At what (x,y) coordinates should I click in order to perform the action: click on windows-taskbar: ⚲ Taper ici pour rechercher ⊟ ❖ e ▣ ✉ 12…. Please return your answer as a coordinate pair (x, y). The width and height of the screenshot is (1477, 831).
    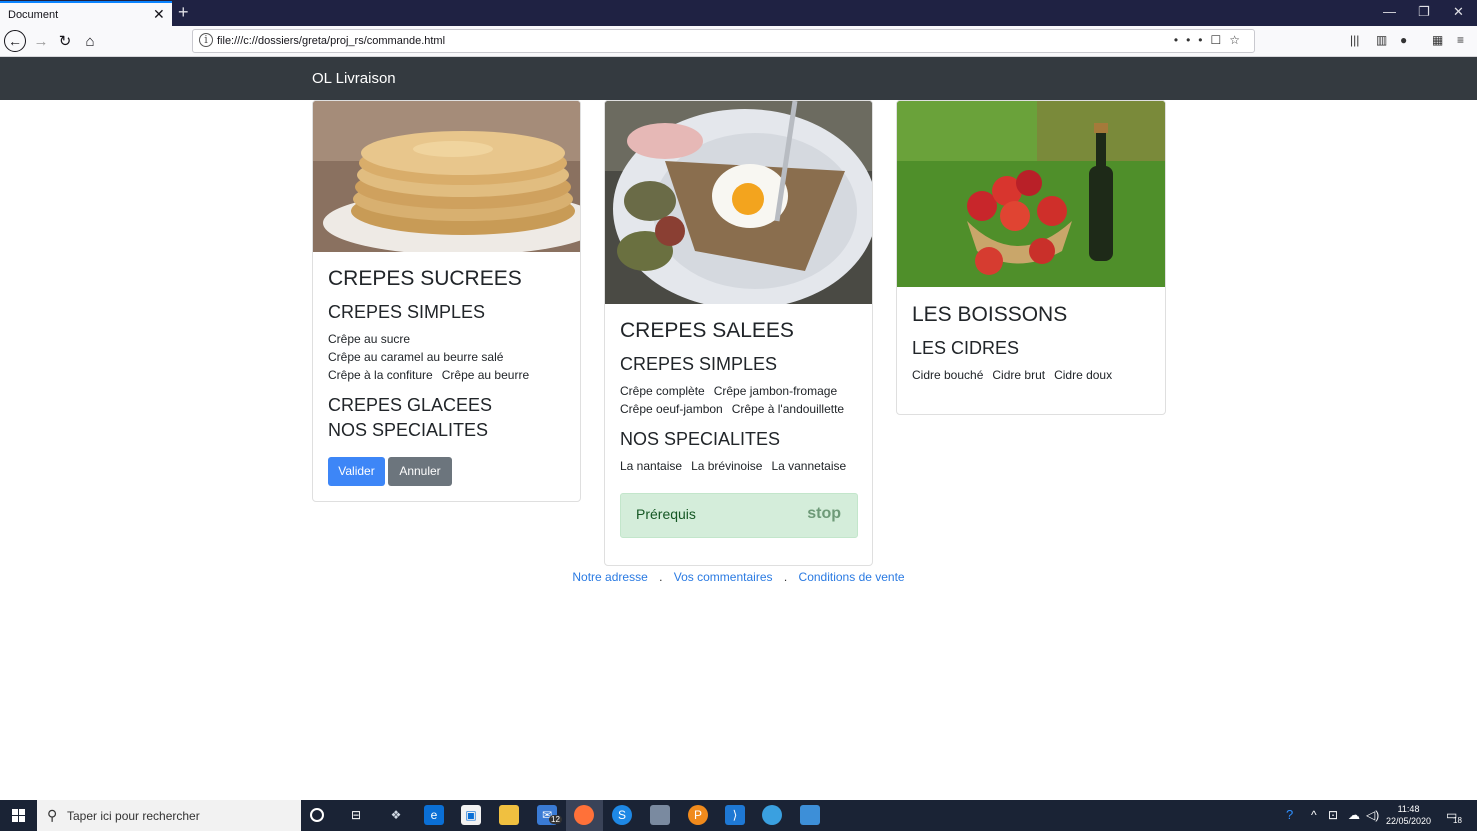
    Looking at the image, I should click on (738, 815).